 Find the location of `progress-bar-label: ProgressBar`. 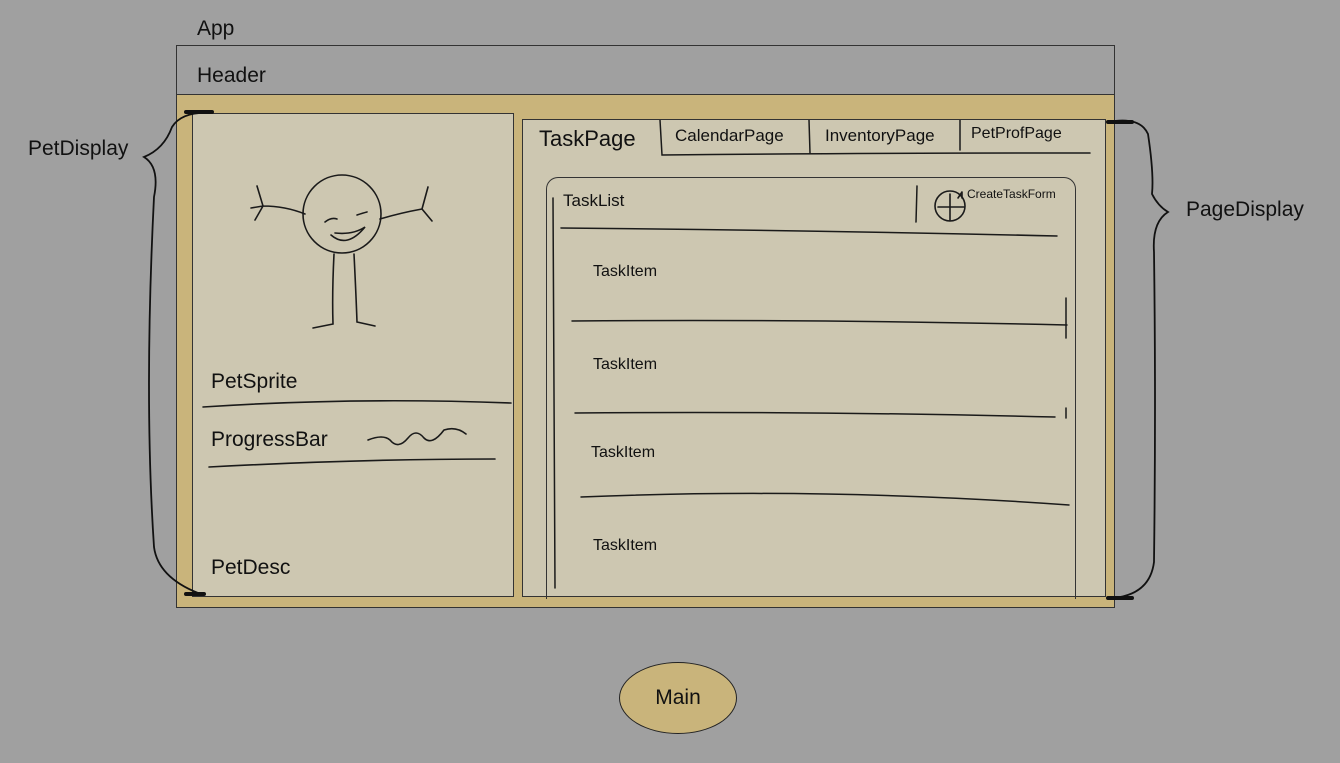

progress-bar-label: ProgressBar is located at coordinates (269, 439).